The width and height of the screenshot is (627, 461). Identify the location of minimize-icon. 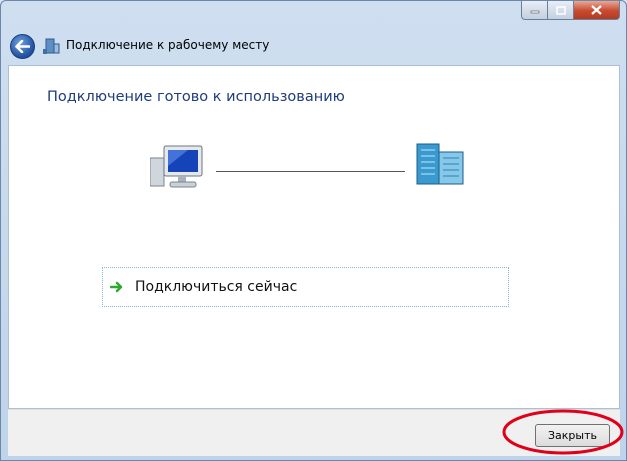
(534, 12).